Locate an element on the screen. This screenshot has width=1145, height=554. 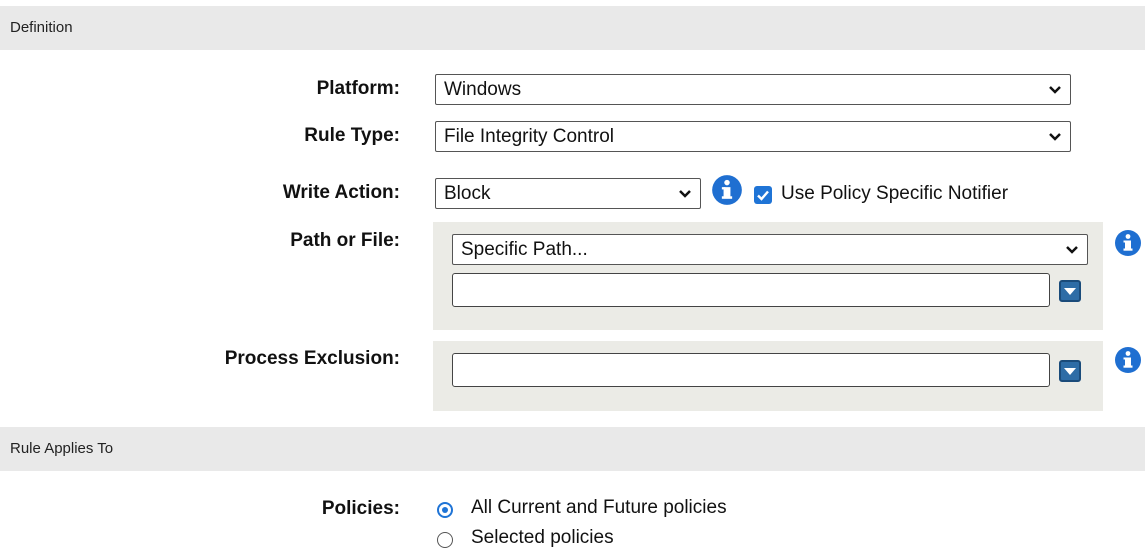
process-exclusion-dropdown-arrow-icon is located at coordinates (1070, 371).